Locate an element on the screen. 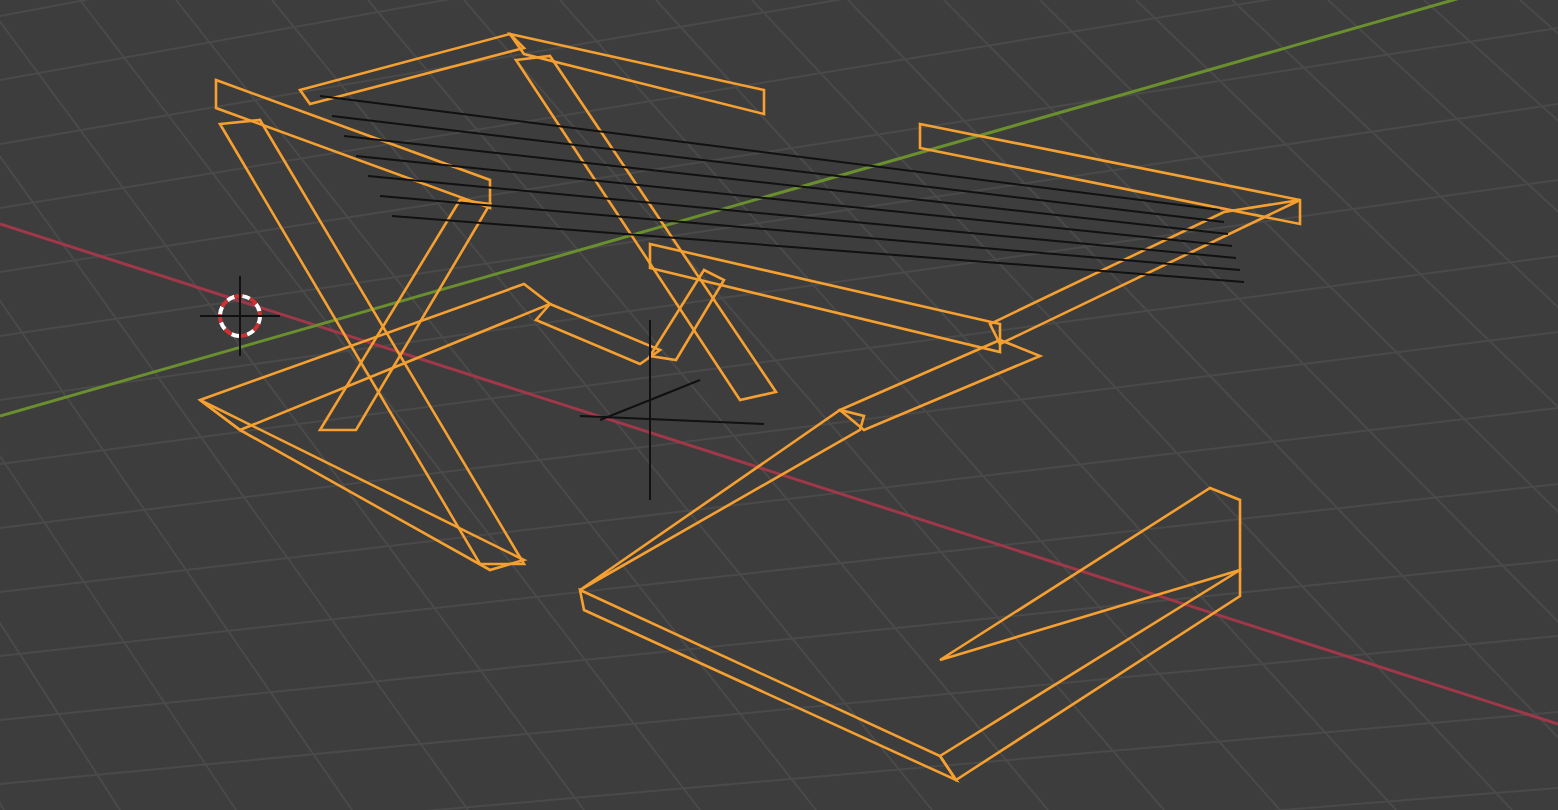  origin-axes-icon is located at coordinates (672, 410).